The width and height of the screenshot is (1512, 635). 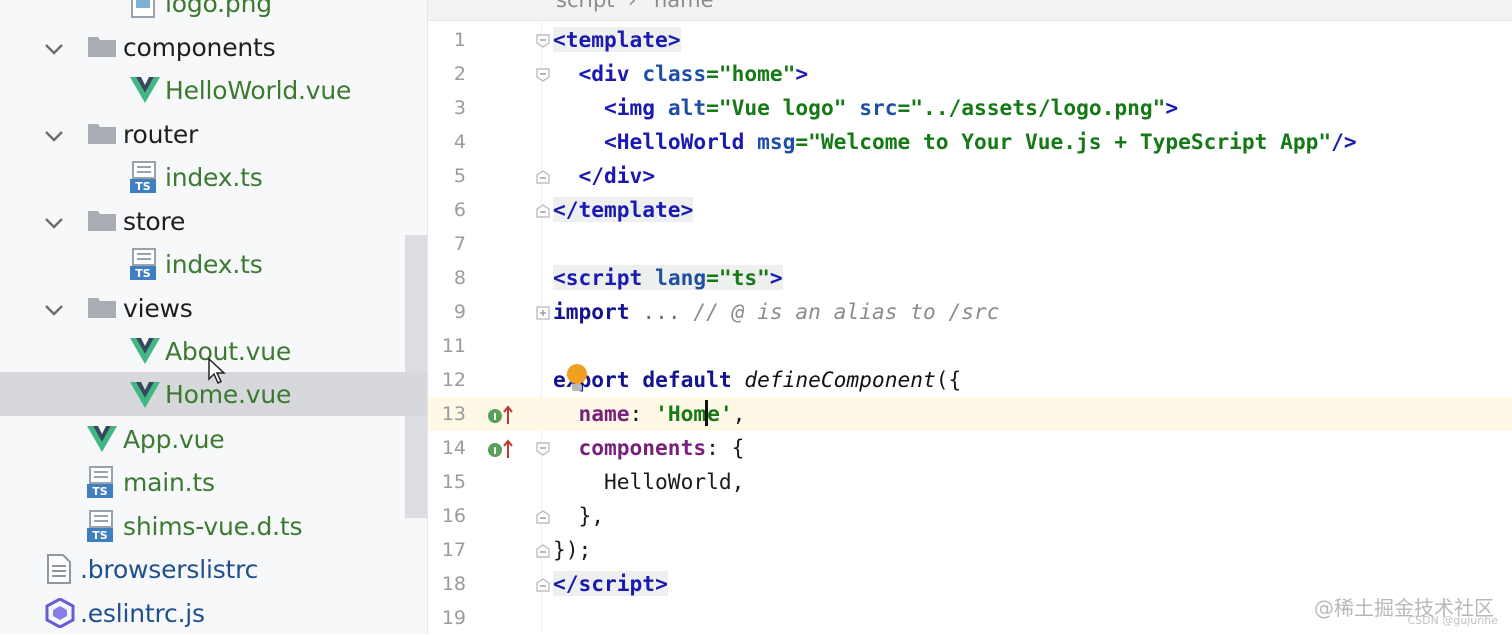 What do you see at coordinates (217, 372) in the screenshot?
I see `mouse-cursor-icon` at bounding box center [217, 372].